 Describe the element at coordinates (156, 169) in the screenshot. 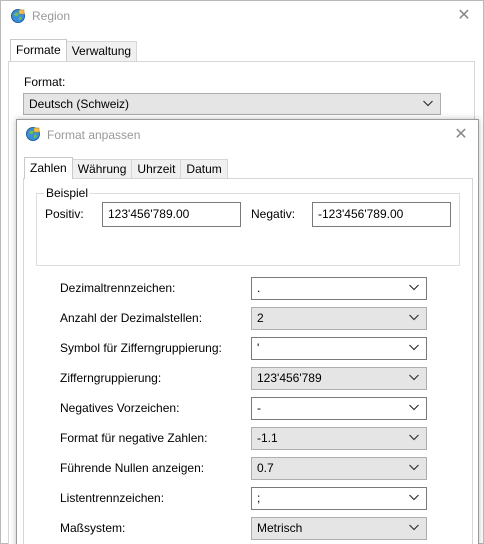

I see `tab-uhrzeit: Uhrzeit` at that location.